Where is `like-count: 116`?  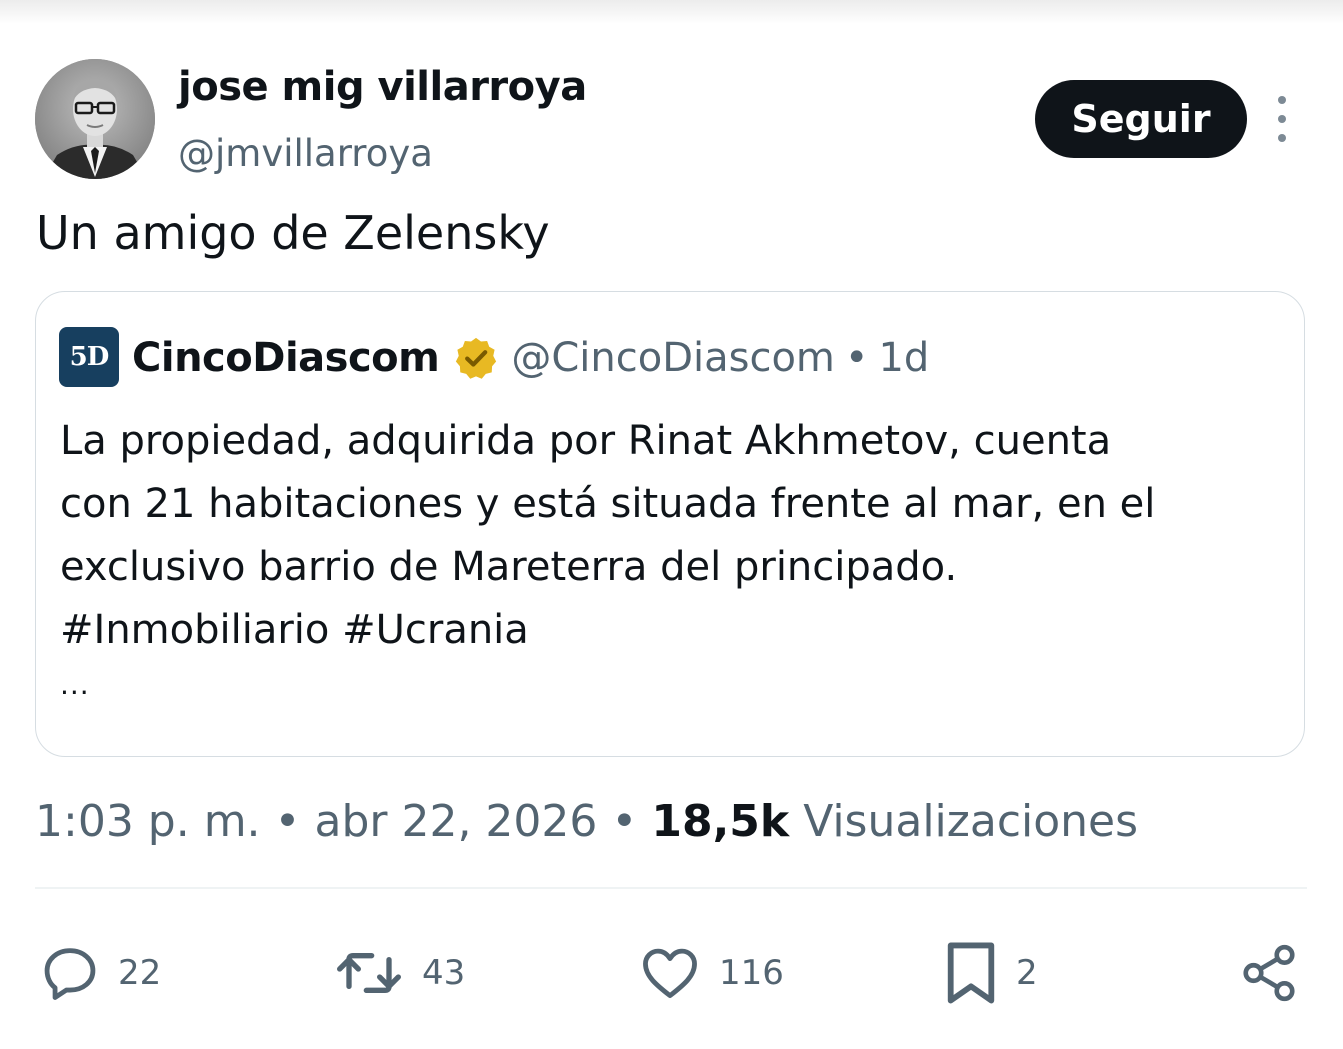 like-count: 116 is located at coordinates (751, 973).